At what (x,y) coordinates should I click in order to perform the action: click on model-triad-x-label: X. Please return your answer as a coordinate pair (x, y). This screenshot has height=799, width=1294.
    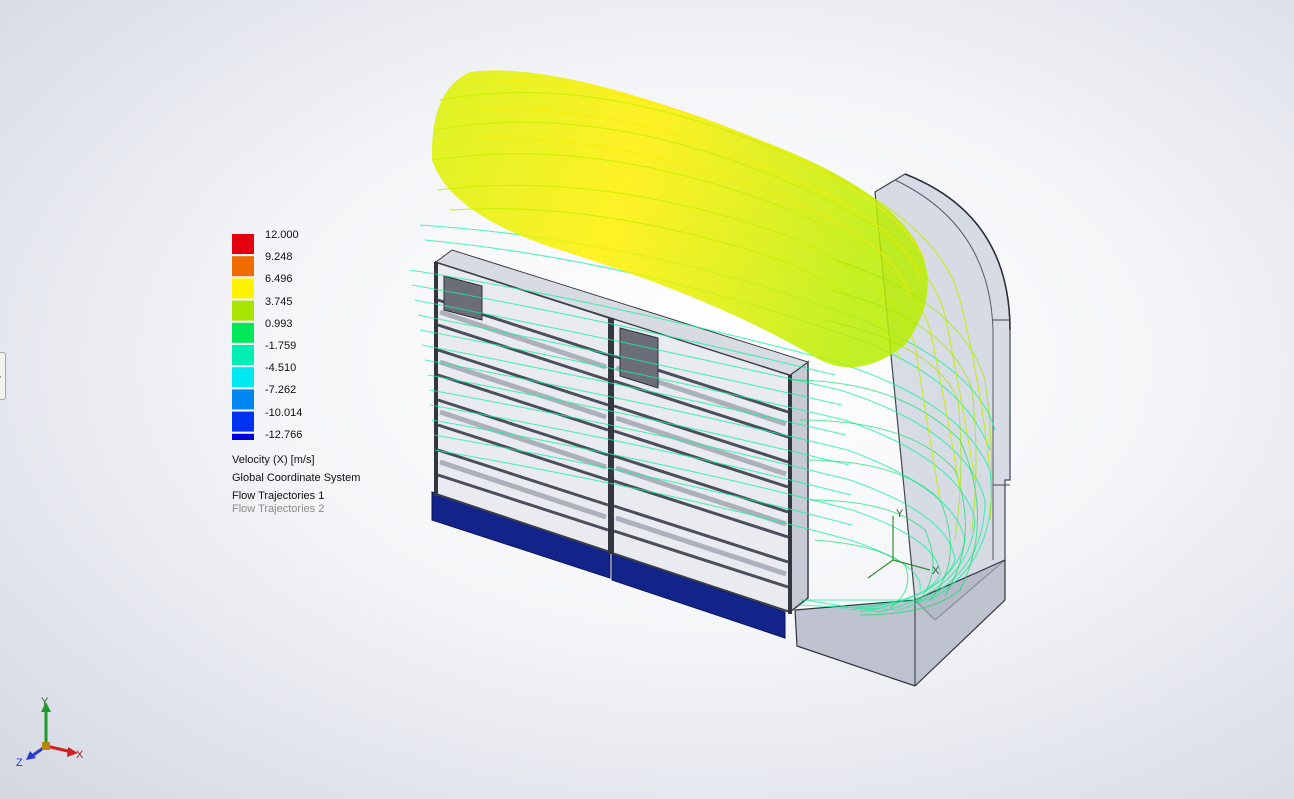
    Looking at the image, I should click on (936, 571).